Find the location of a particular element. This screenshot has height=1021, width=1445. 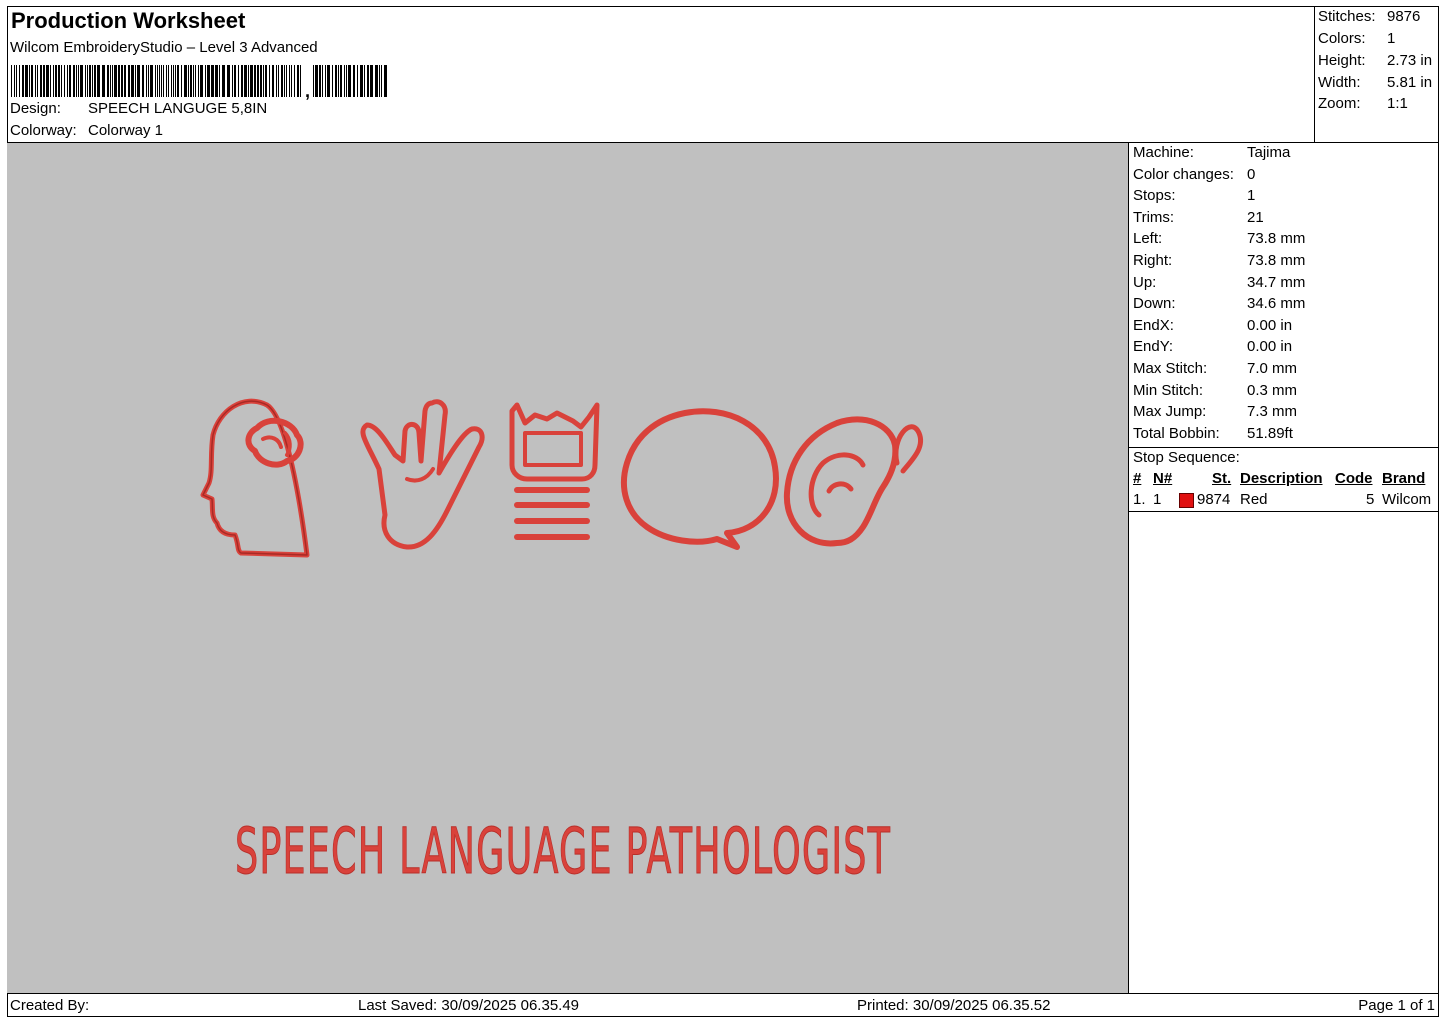

stop-row-brand: Wilcom is located at coordinates (1407, 499).